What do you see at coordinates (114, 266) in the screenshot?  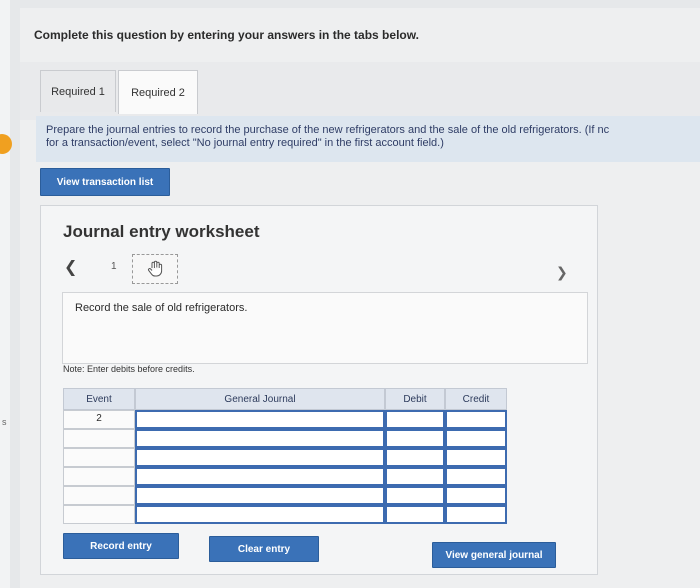 I see `page-number: 1` at bounding box center [114, 266].